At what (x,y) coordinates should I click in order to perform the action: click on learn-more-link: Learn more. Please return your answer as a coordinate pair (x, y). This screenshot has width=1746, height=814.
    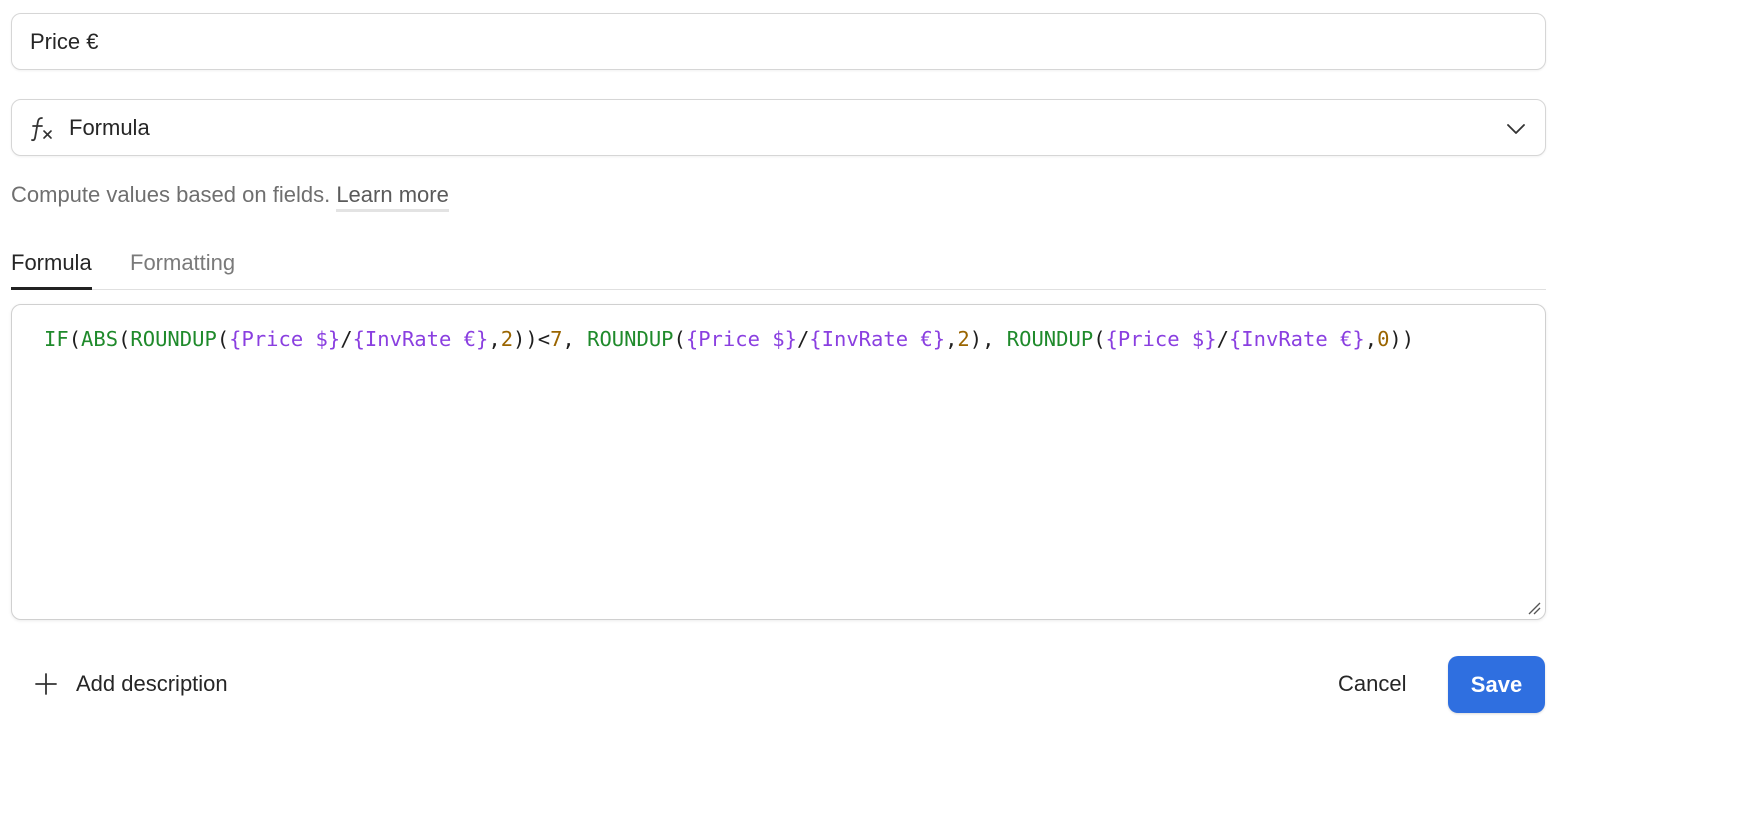
    Looking at the image, I should click on (392, 197).